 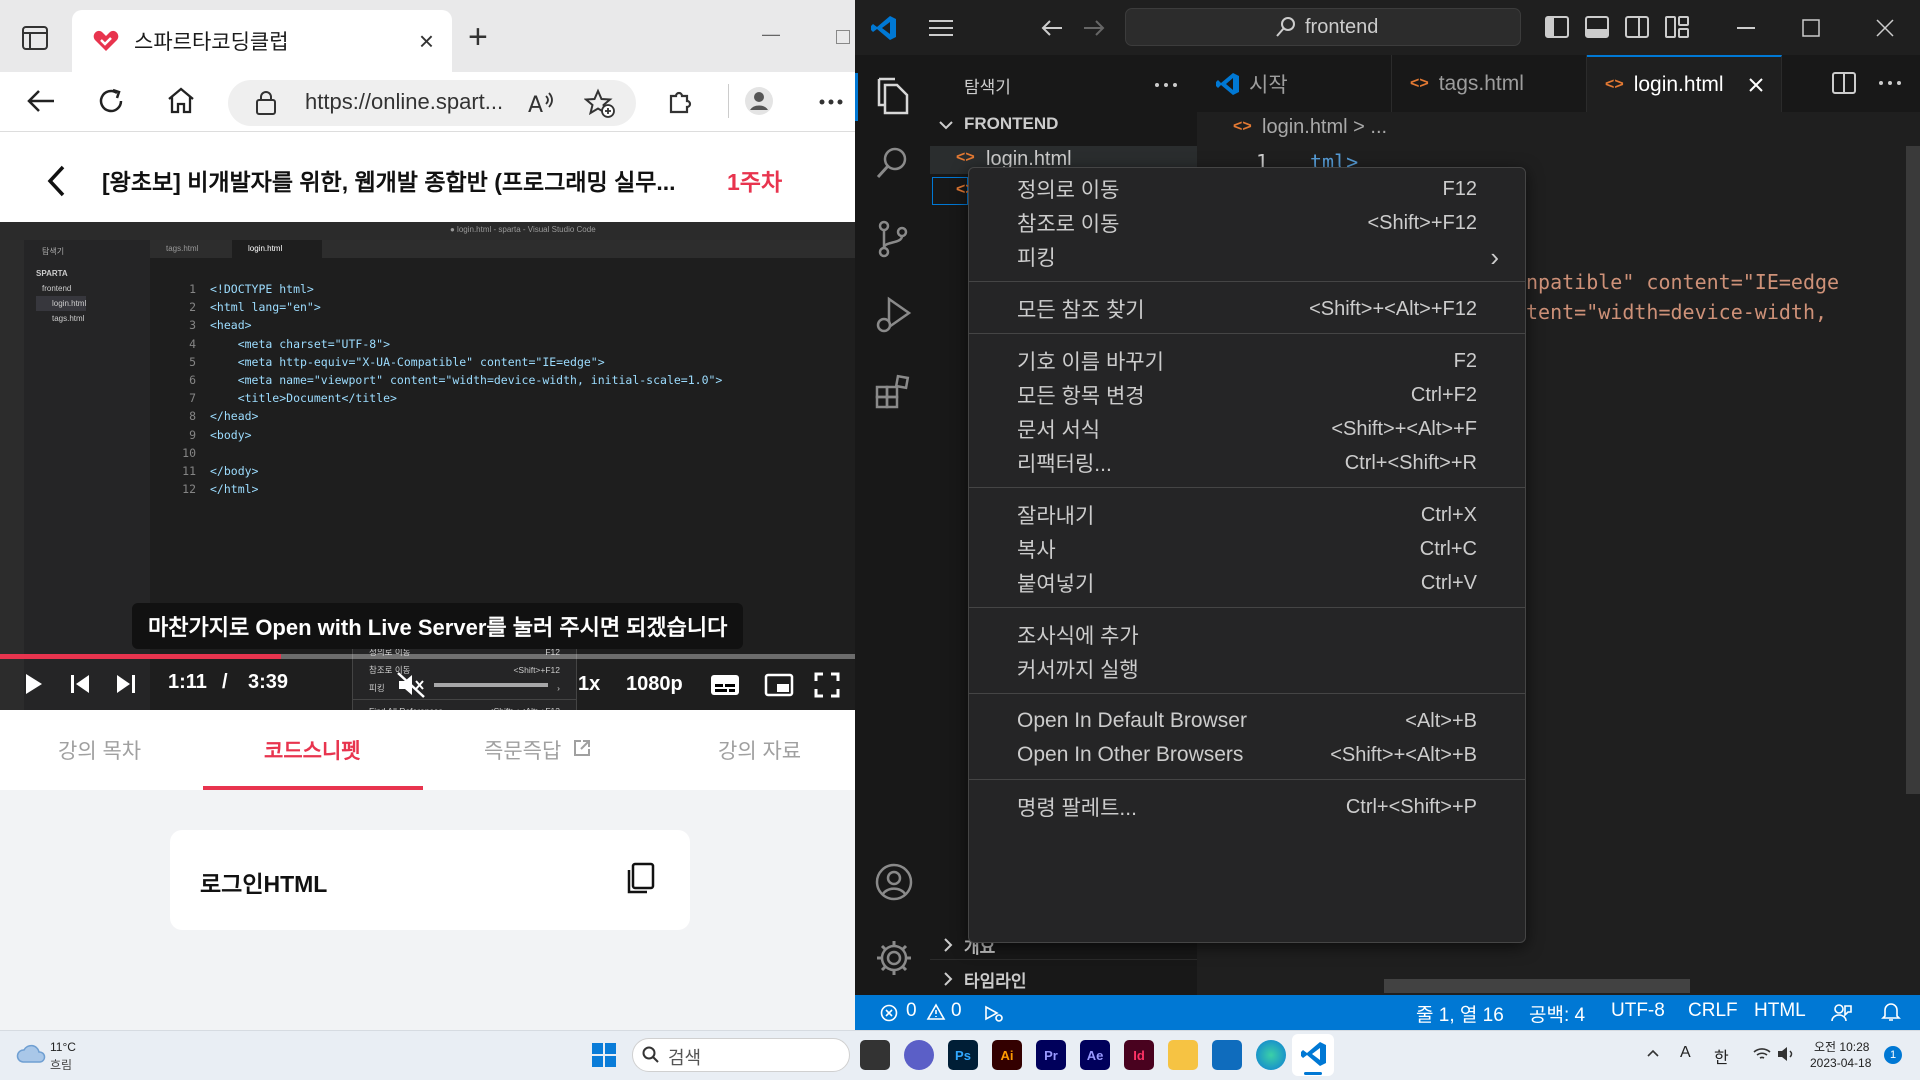 I want to click on file-explorer-icon, so click(x=1183, y=1055).